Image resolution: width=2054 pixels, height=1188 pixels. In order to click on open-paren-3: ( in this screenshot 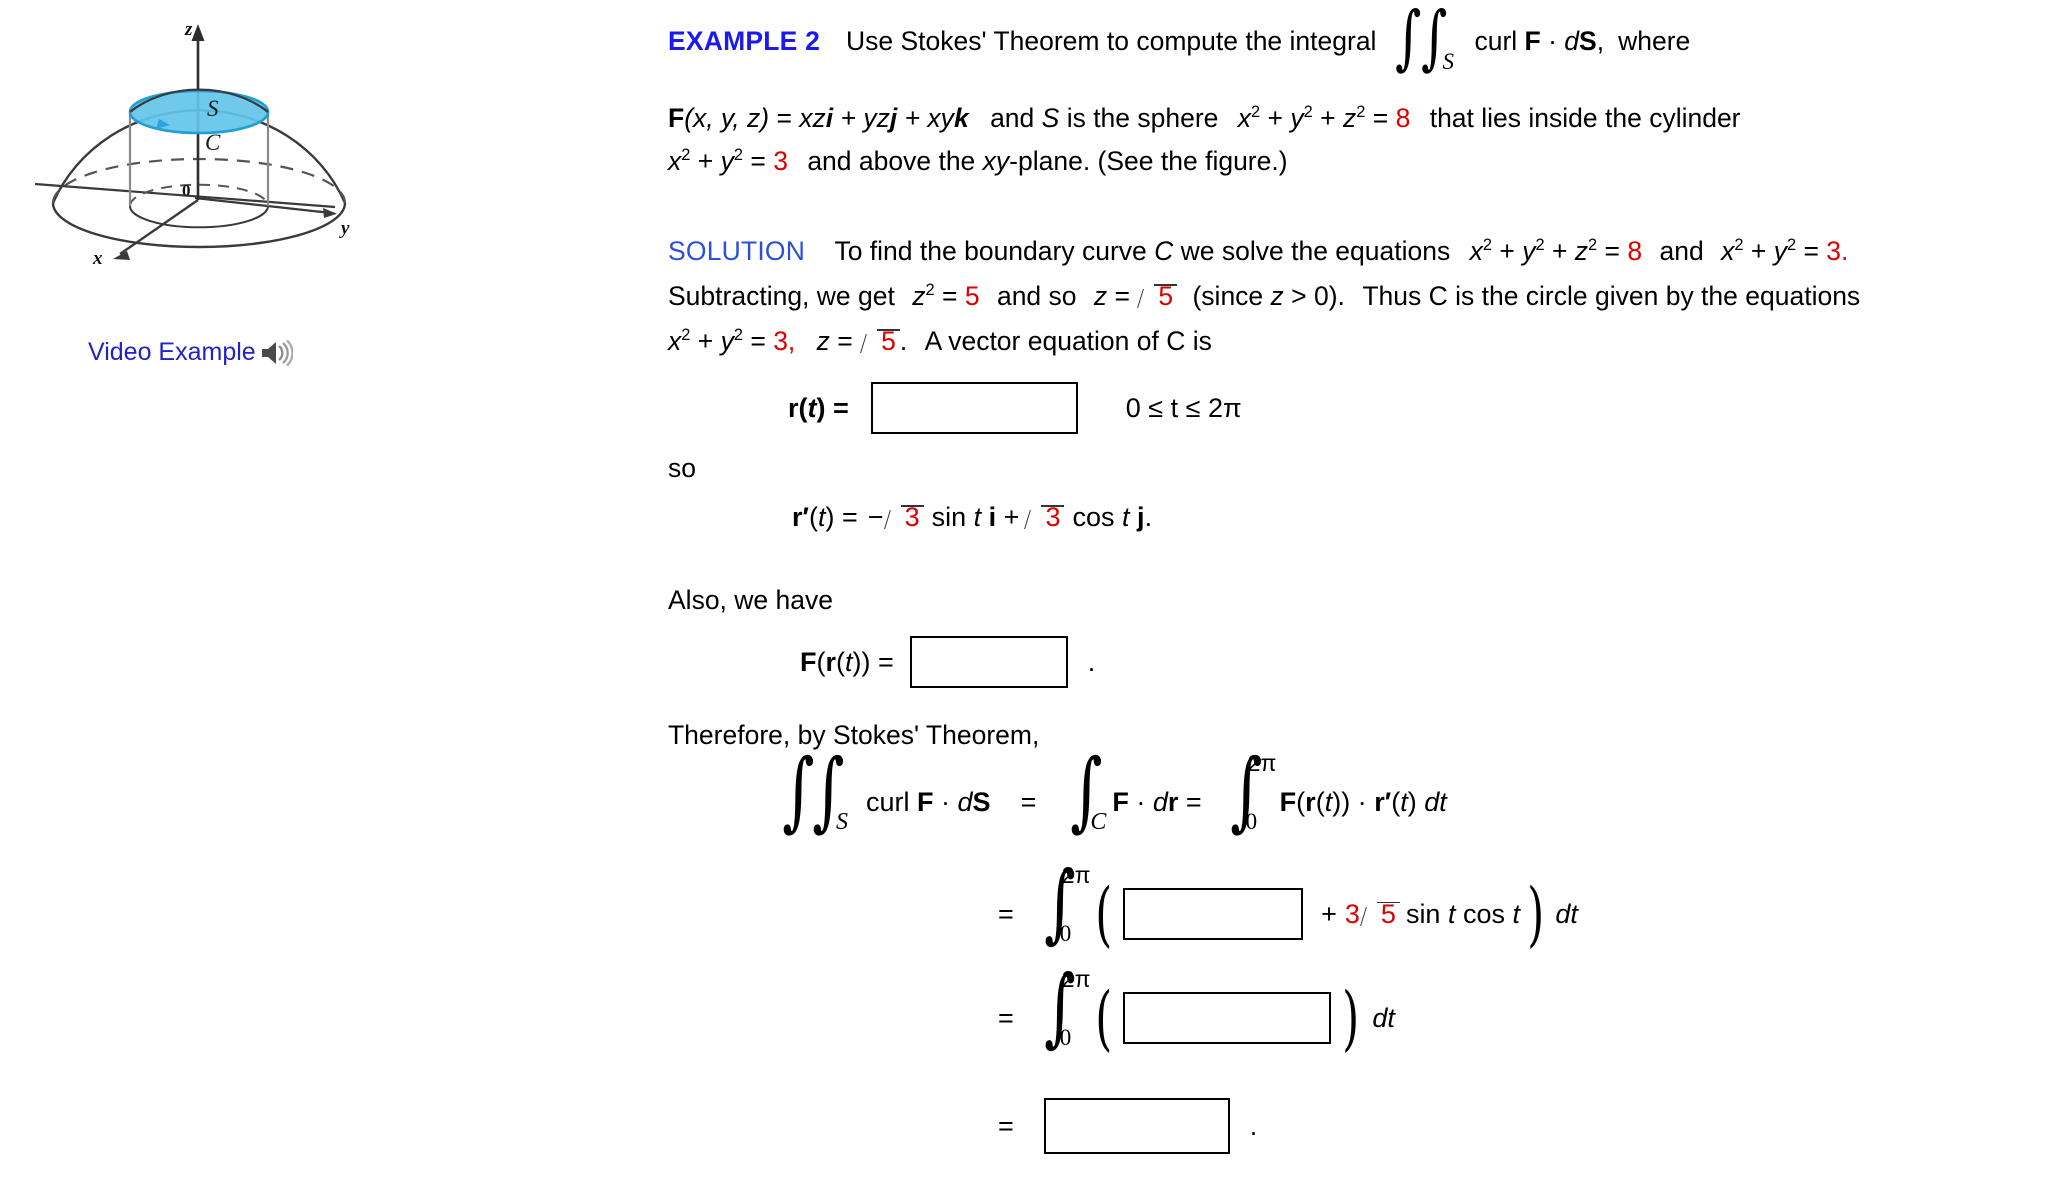, I will do `click(1103, 1018)`.